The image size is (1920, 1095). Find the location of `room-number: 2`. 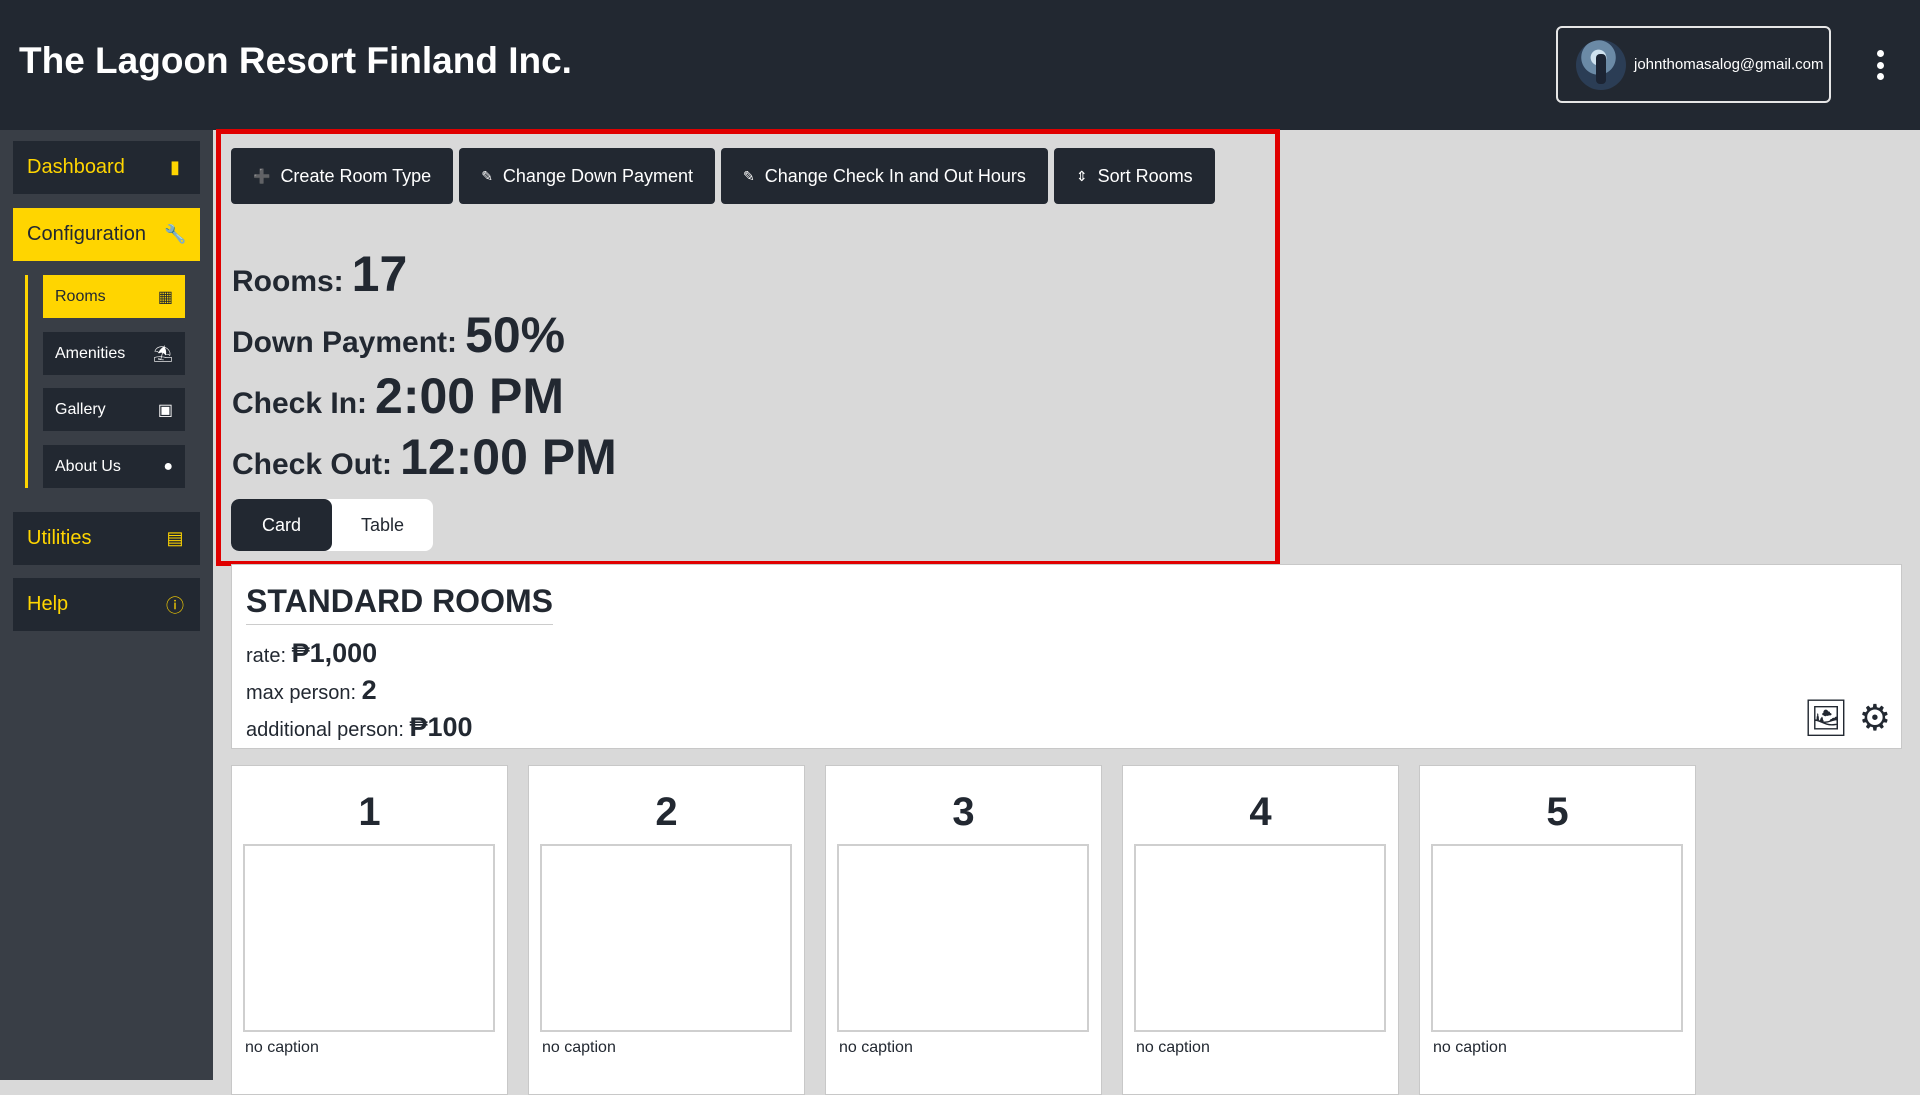

room-number: 2 is located at coordinates (666, 812).